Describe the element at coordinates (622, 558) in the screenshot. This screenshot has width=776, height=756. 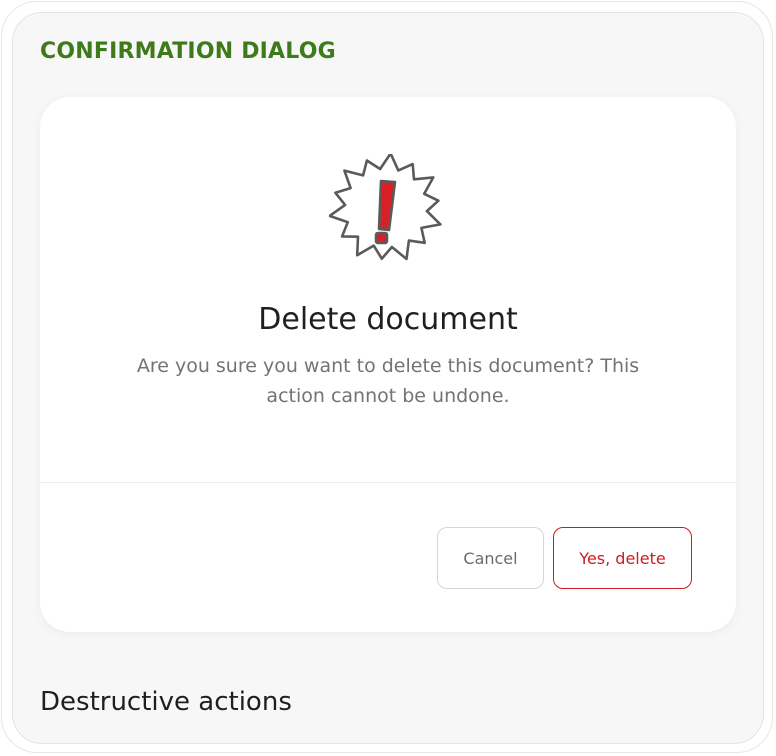
I see `confirm-delete-button: Yes, delete` at that location.